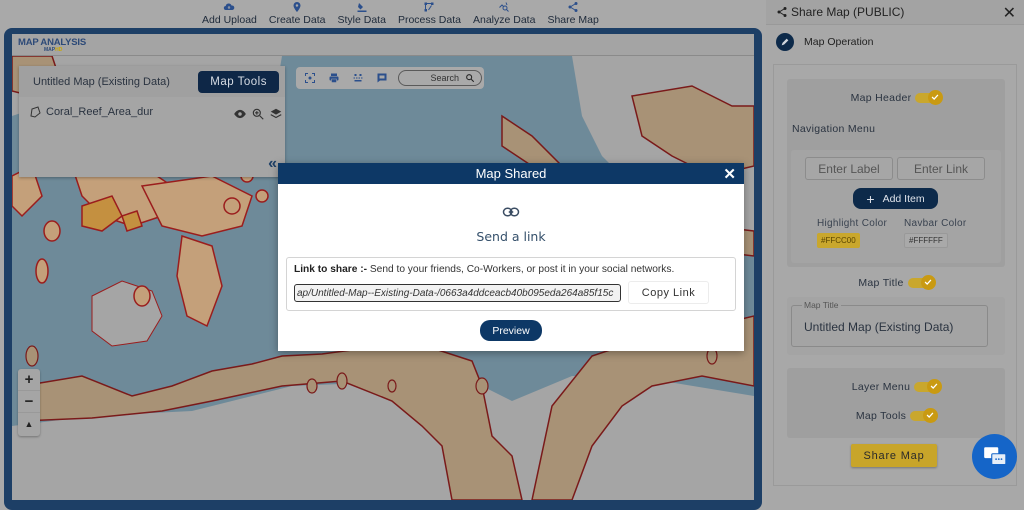 This screenshot has height=510, width=1024. What do you see at coordinates (229, 13) in the screenshot?
I see `nav-add-upload: Add Upload` at bounding box center [229, 13].